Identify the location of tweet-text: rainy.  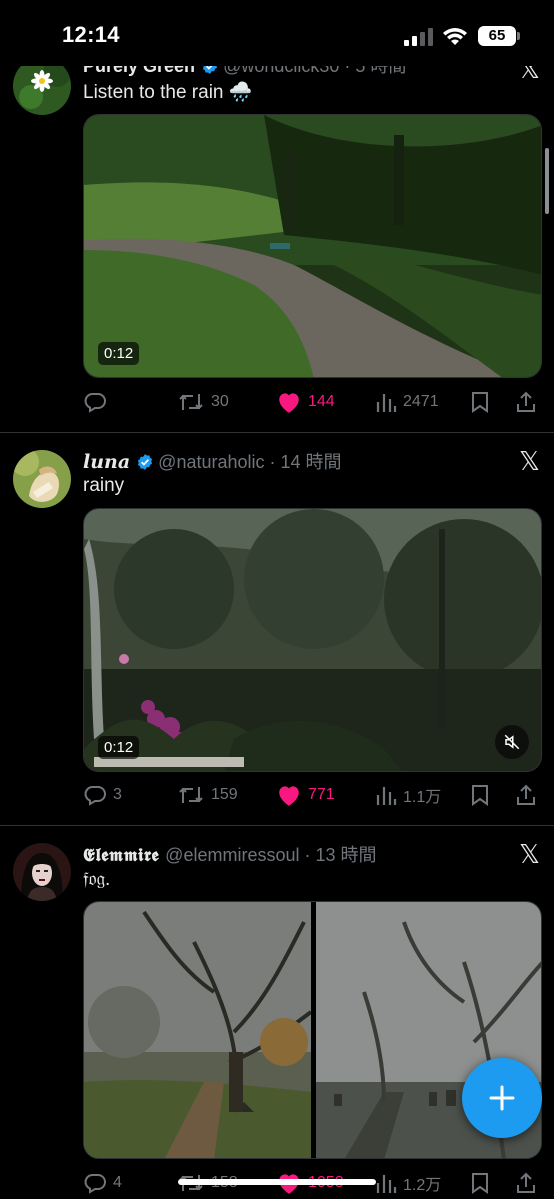
(104, 485).